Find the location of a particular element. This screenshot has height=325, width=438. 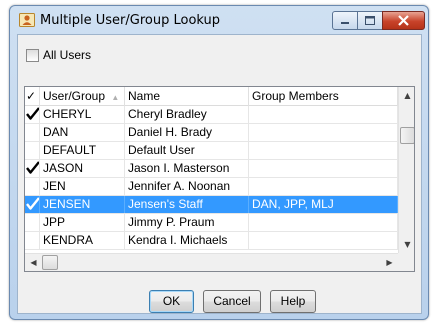

column-header-group-members: Group Members is located at coordinates (323, 96).